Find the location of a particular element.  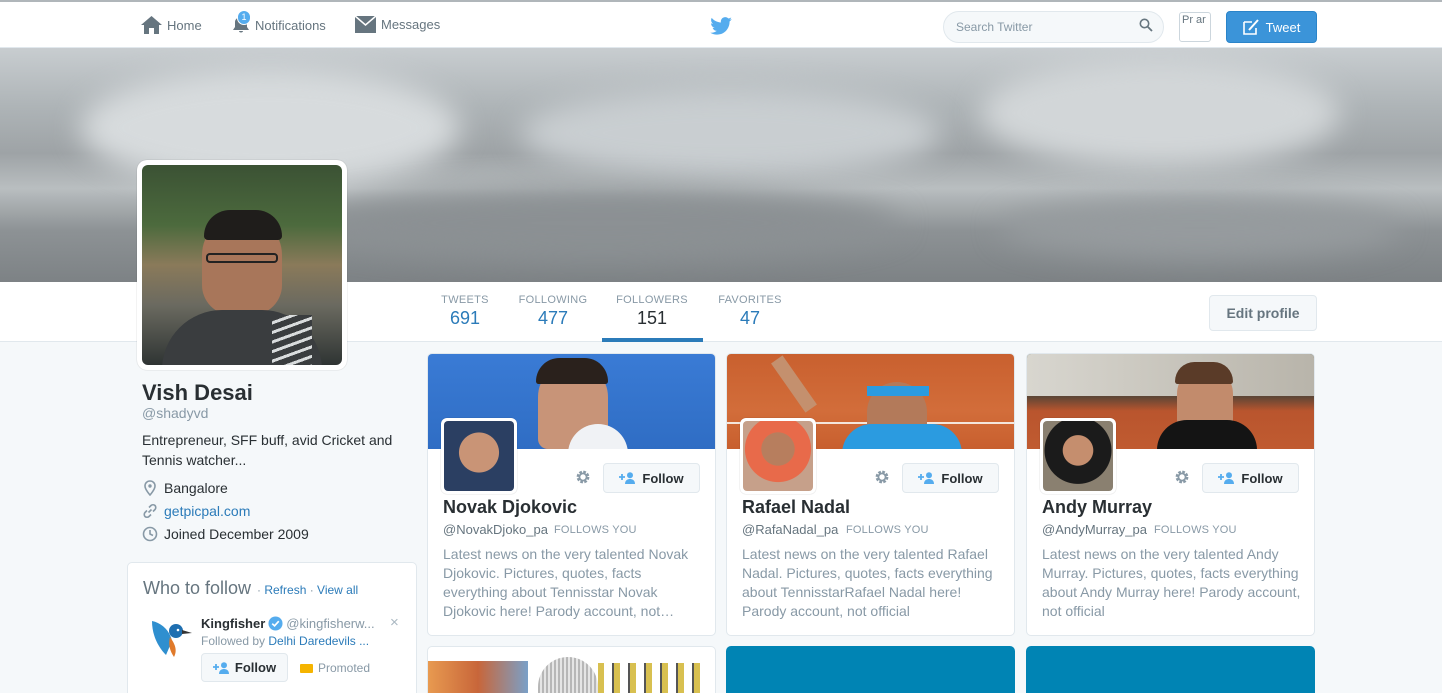

stat-tweets: TWEETS 691 is located at coordinates (465, 311).